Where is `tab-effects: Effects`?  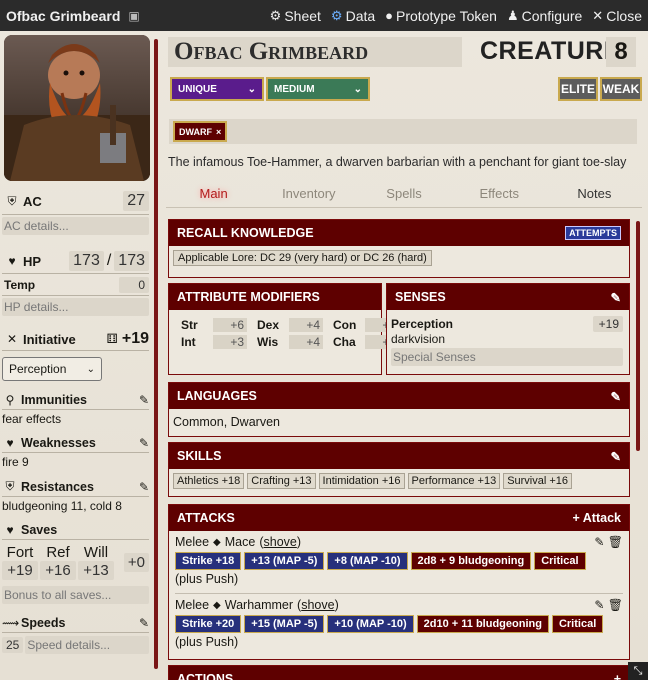 tab-effects: Effects is located at coordinates (499, 194).